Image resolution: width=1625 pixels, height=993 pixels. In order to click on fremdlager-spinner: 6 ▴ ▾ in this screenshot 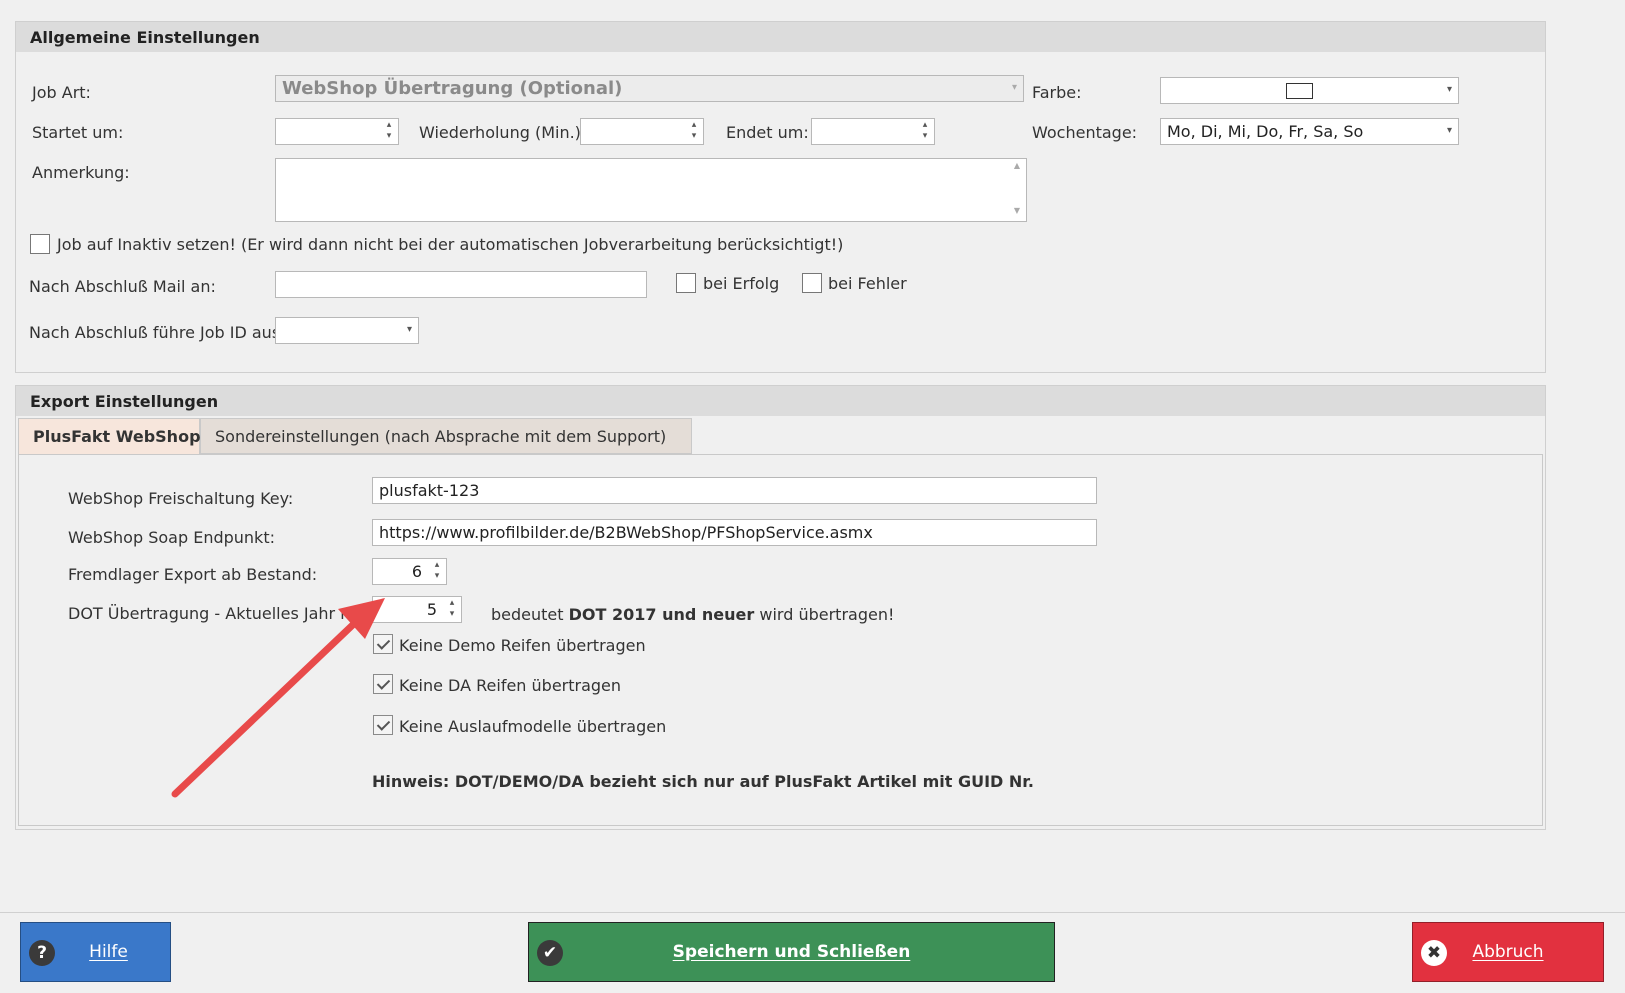, I will do `click(409, 571)`.